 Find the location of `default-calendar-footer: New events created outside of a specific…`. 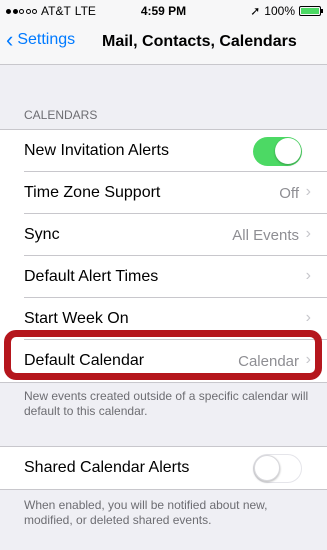

default-calendar-footer: New events created outside of a specific… is located at coordinates (166, 403).